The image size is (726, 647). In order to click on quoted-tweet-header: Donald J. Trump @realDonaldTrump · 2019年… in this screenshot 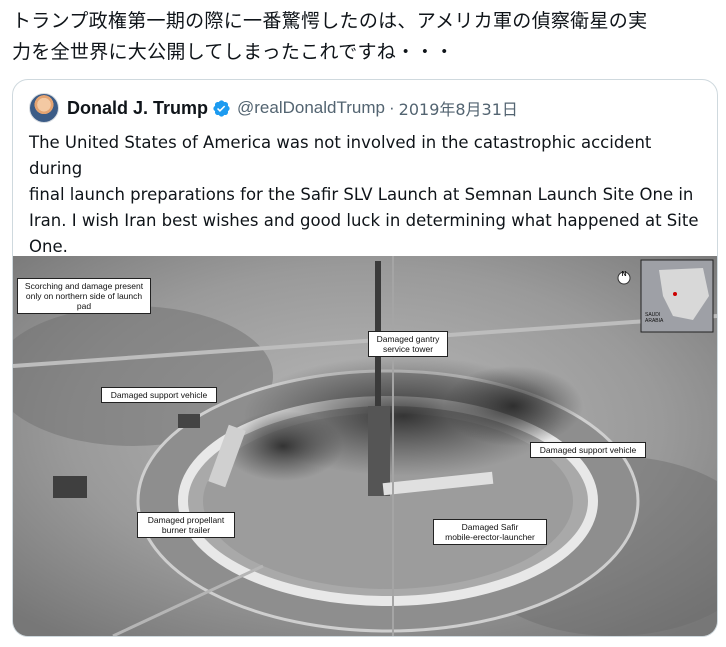, I will do `click(273, 108)`.